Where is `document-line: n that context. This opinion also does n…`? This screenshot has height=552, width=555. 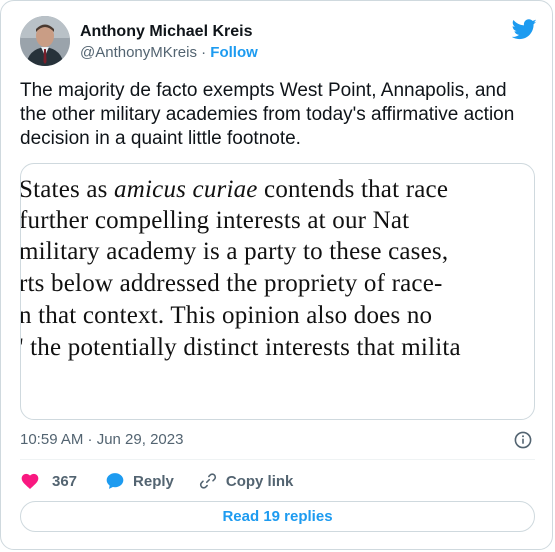 document-line: n that context. This opinion also does n… is located at coordinates (226, 315).